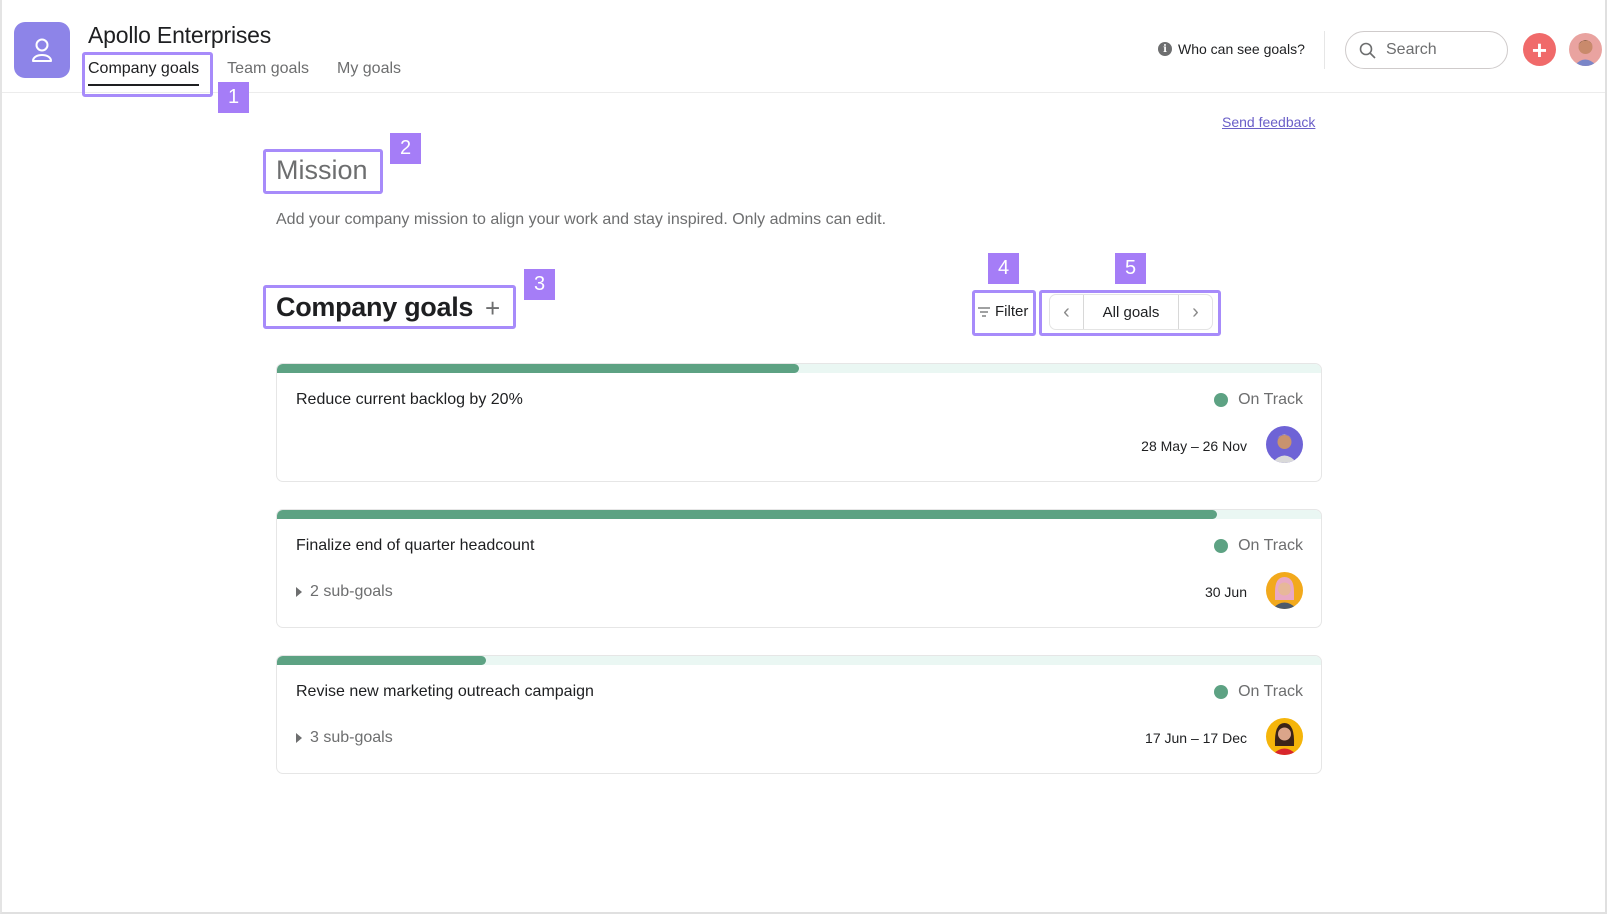 The width and height of the screenshot is (1610, 914). What do you see at coordinates (1194, 446) in the screenshot?
I see `goal-dates: 28 May – 26 Nov` at bounding box center [1194, 446].